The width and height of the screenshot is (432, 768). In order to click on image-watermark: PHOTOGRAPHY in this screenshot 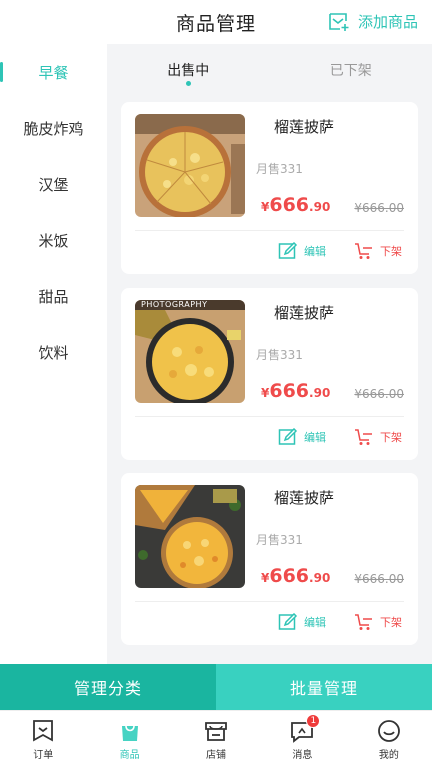, I will do `click(174, 304)`.